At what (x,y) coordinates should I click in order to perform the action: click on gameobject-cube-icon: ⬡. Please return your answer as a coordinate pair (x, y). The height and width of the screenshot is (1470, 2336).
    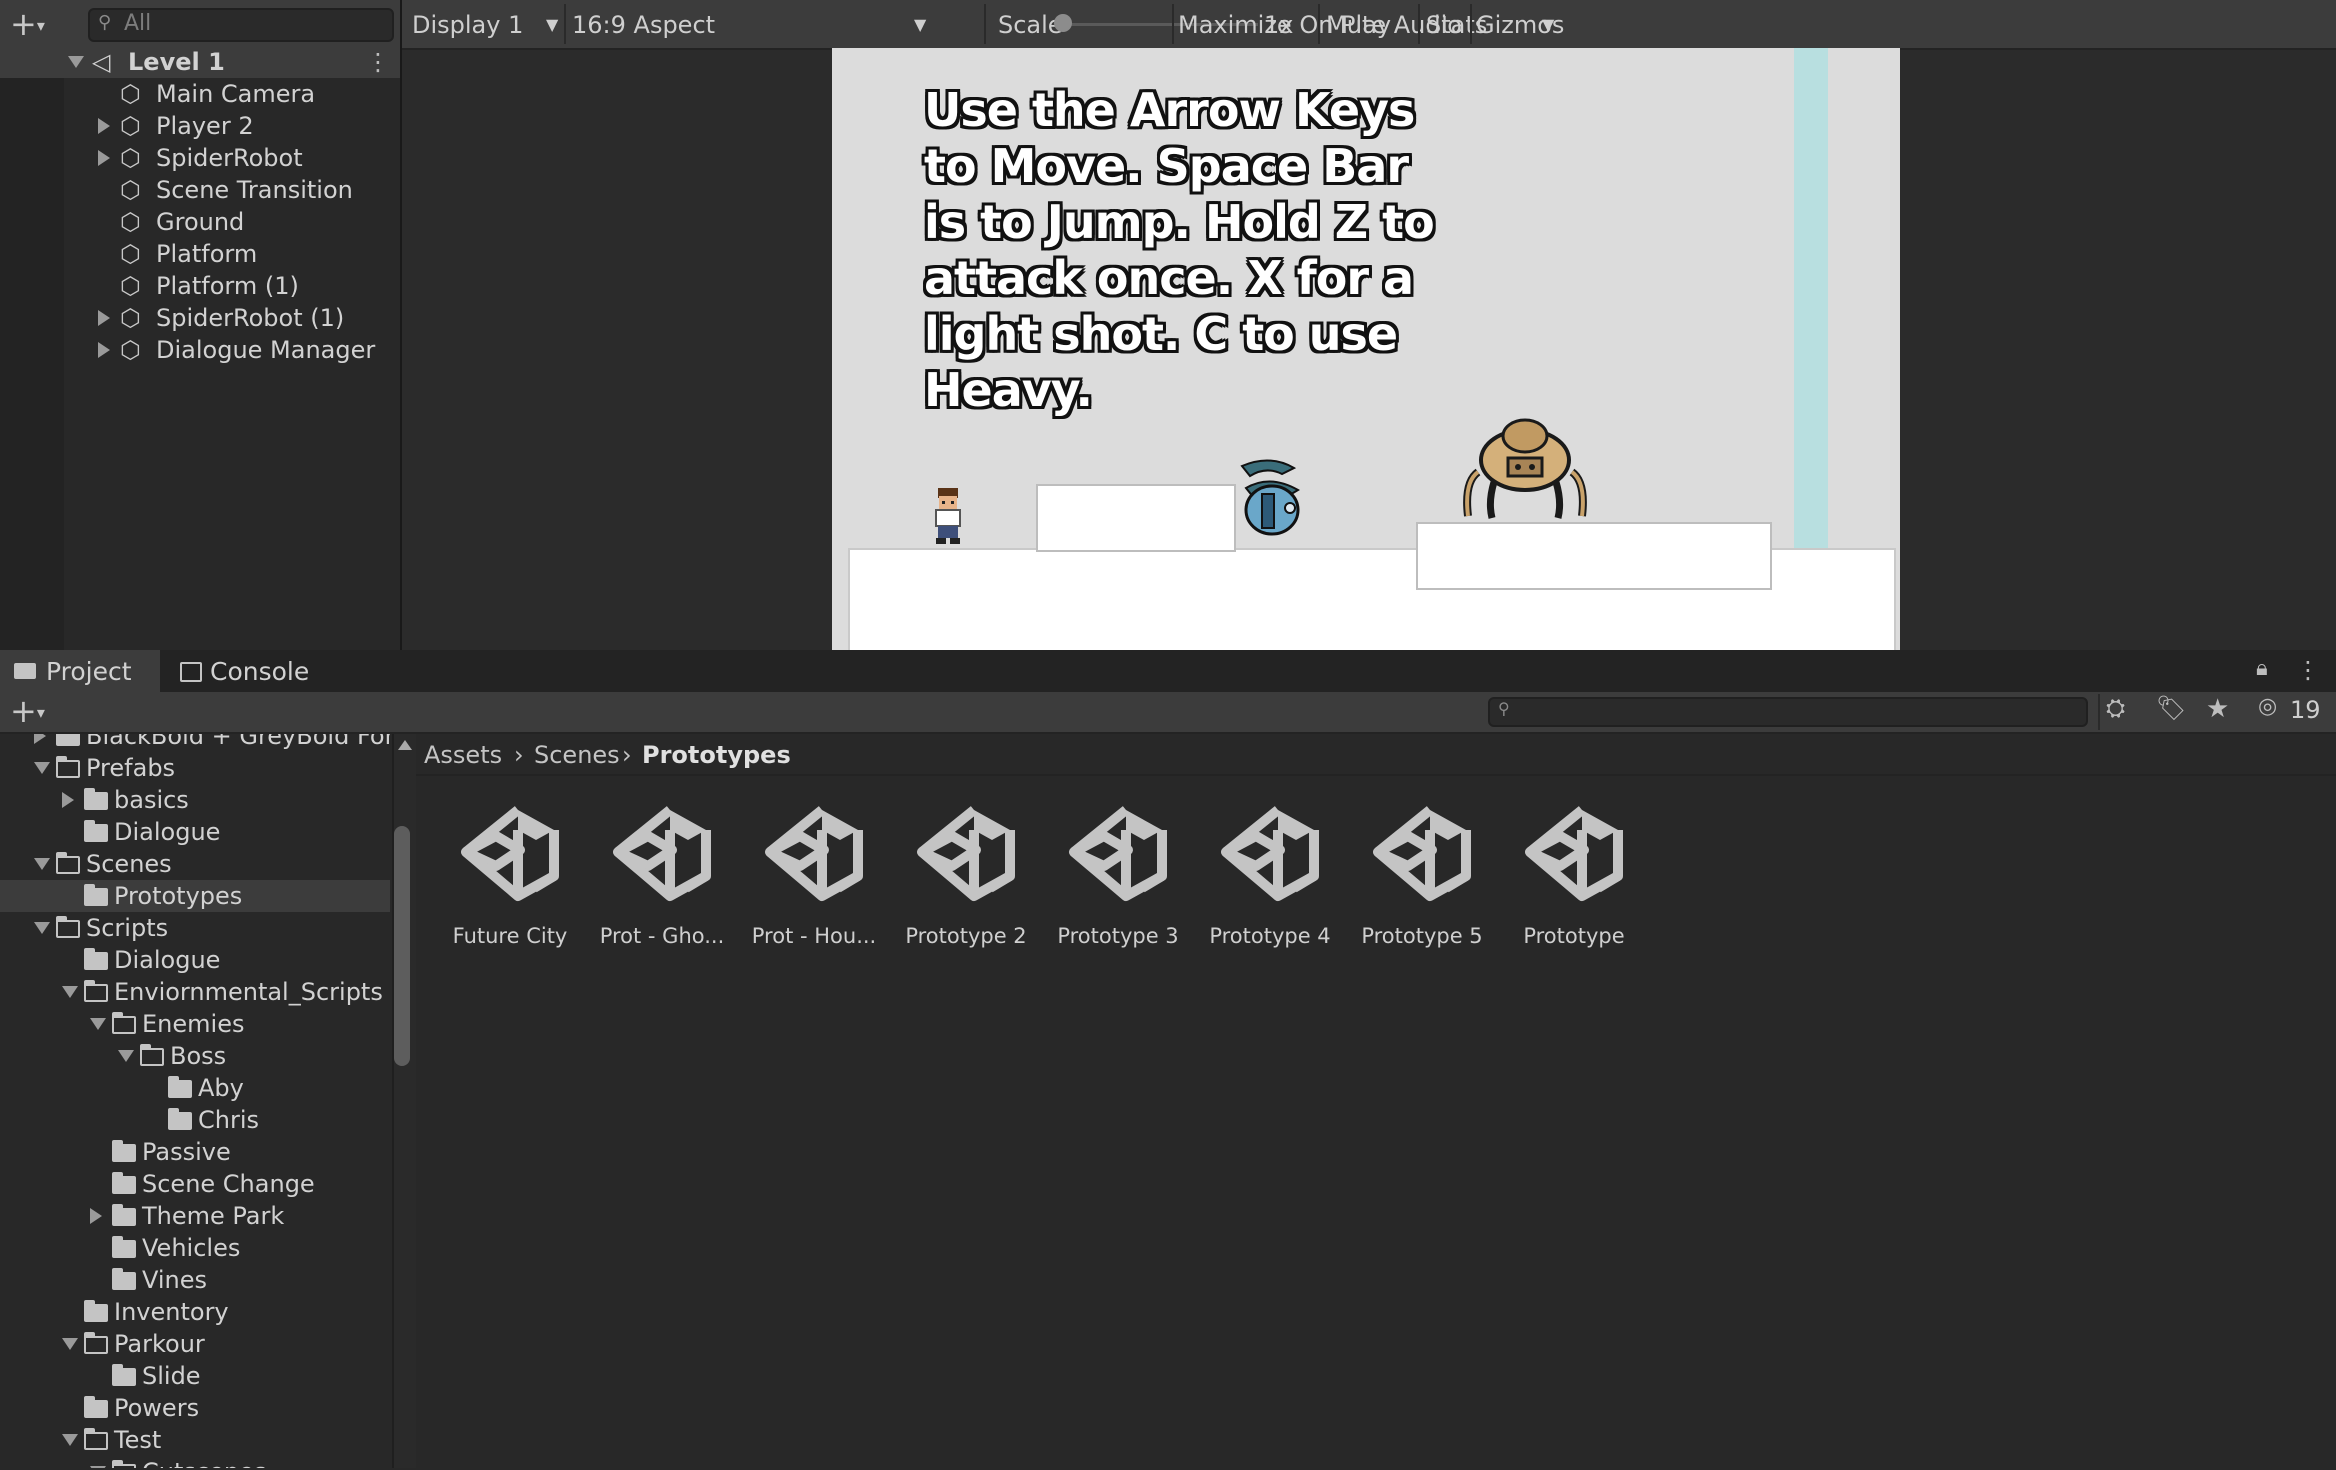
    Looking at the image, I should click on (130, 222).